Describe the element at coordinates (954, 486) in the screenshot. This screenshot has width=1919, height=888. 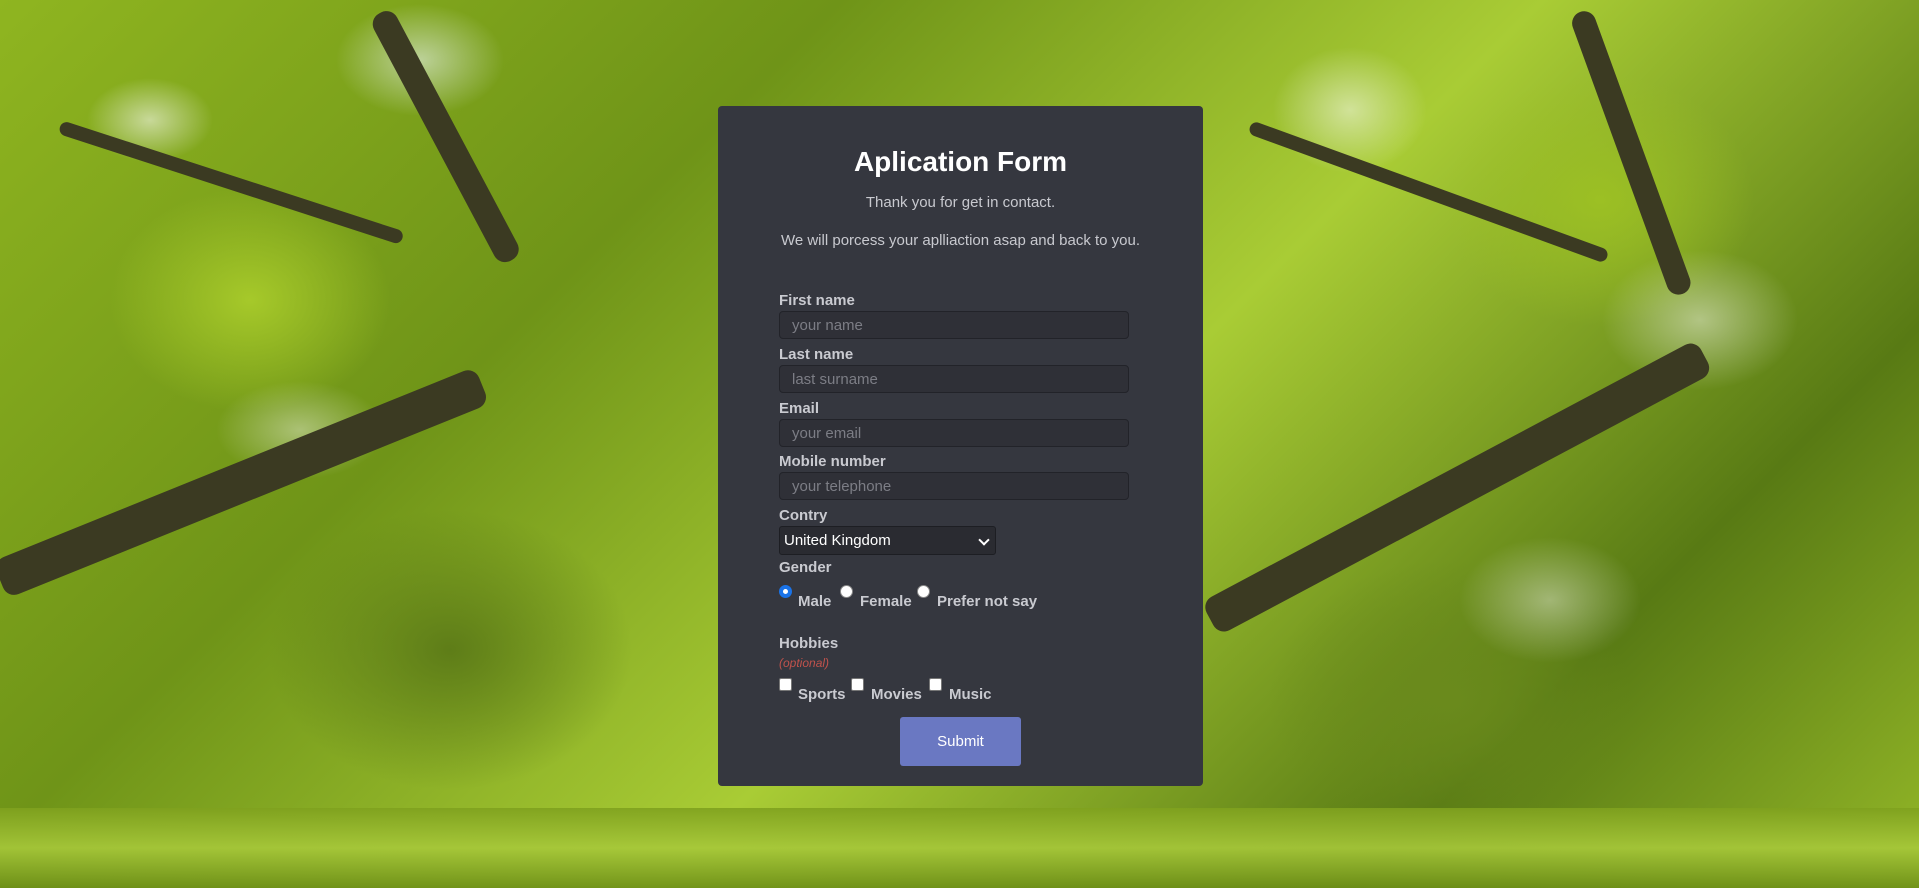
I see `mobile-number-input` at that location.